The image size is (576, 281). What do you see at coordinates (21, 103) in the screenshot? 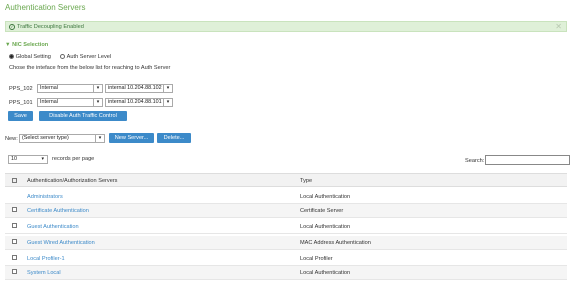
I see `node-label: PPS_101` at bounding box center [21, 103].